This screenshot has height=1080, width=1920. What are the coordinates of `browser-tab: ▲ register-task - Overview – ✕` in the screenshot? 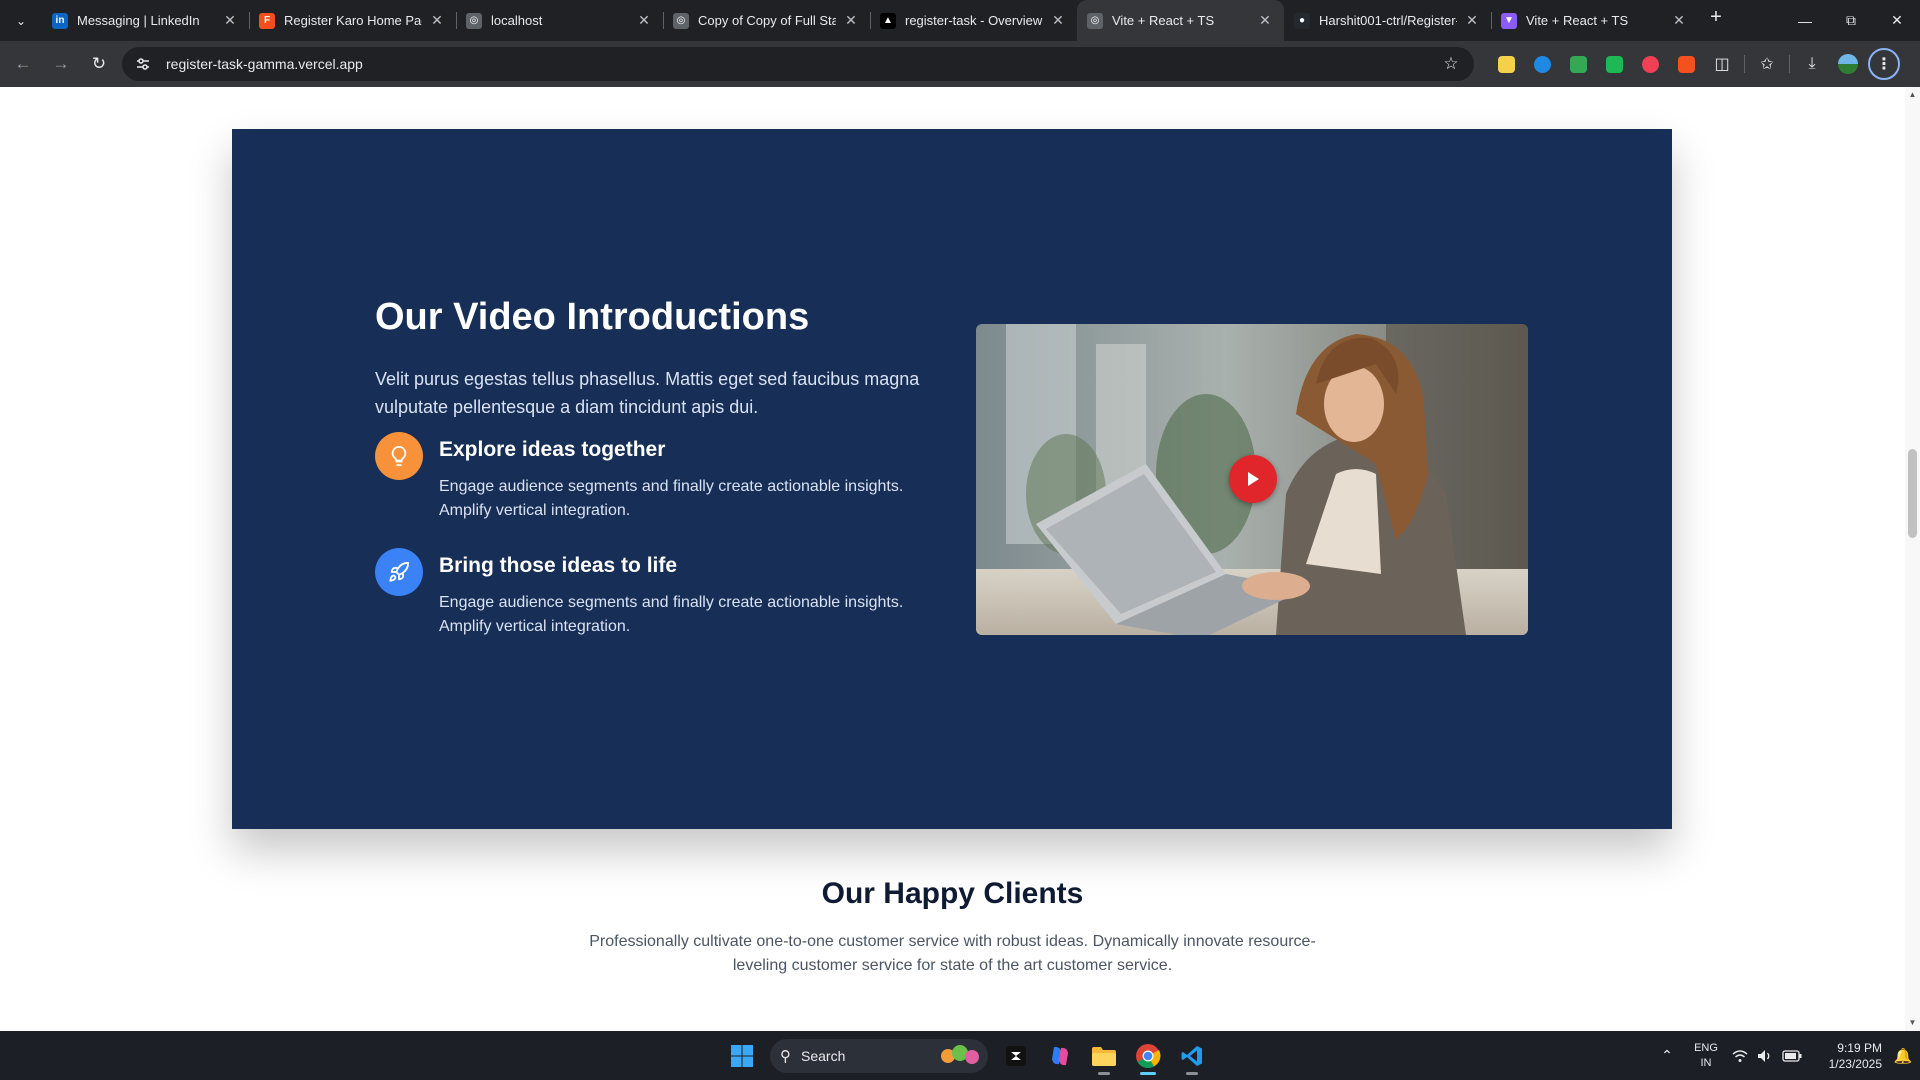 It's located at (973, 20).